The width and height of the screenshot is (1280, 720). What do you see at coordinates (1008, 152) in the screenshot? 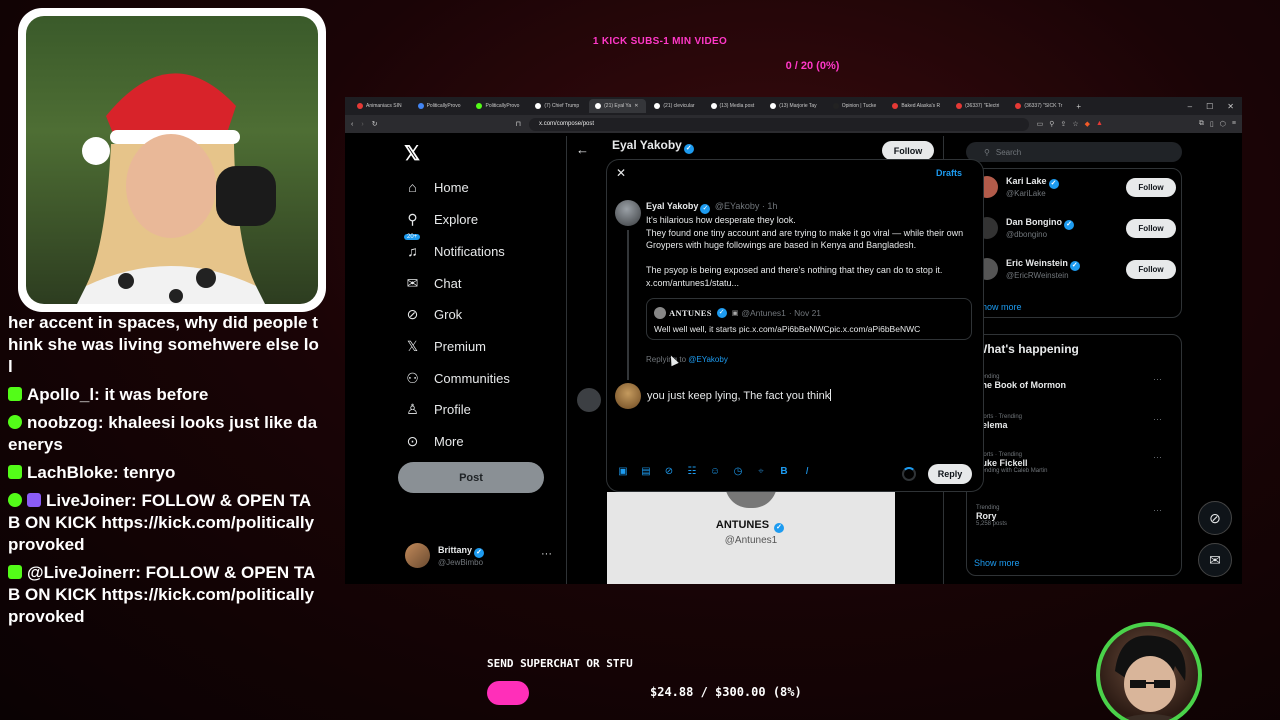
I see `search-placeholder: Search` at bounding box center [1008, 152].